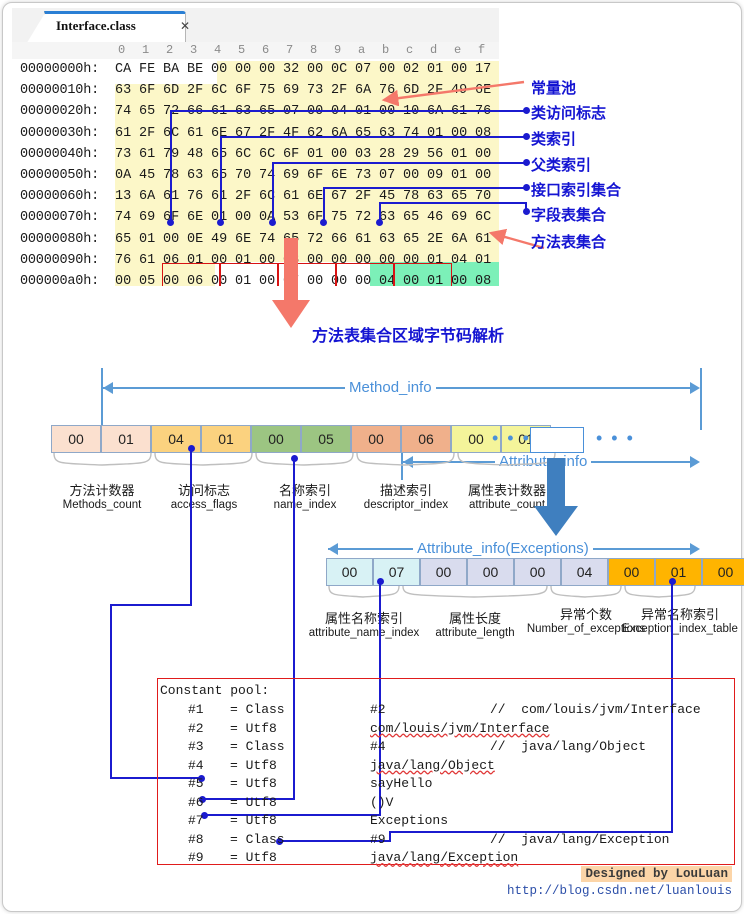  I want to click on hex-byte: 04, so click(459, 260).